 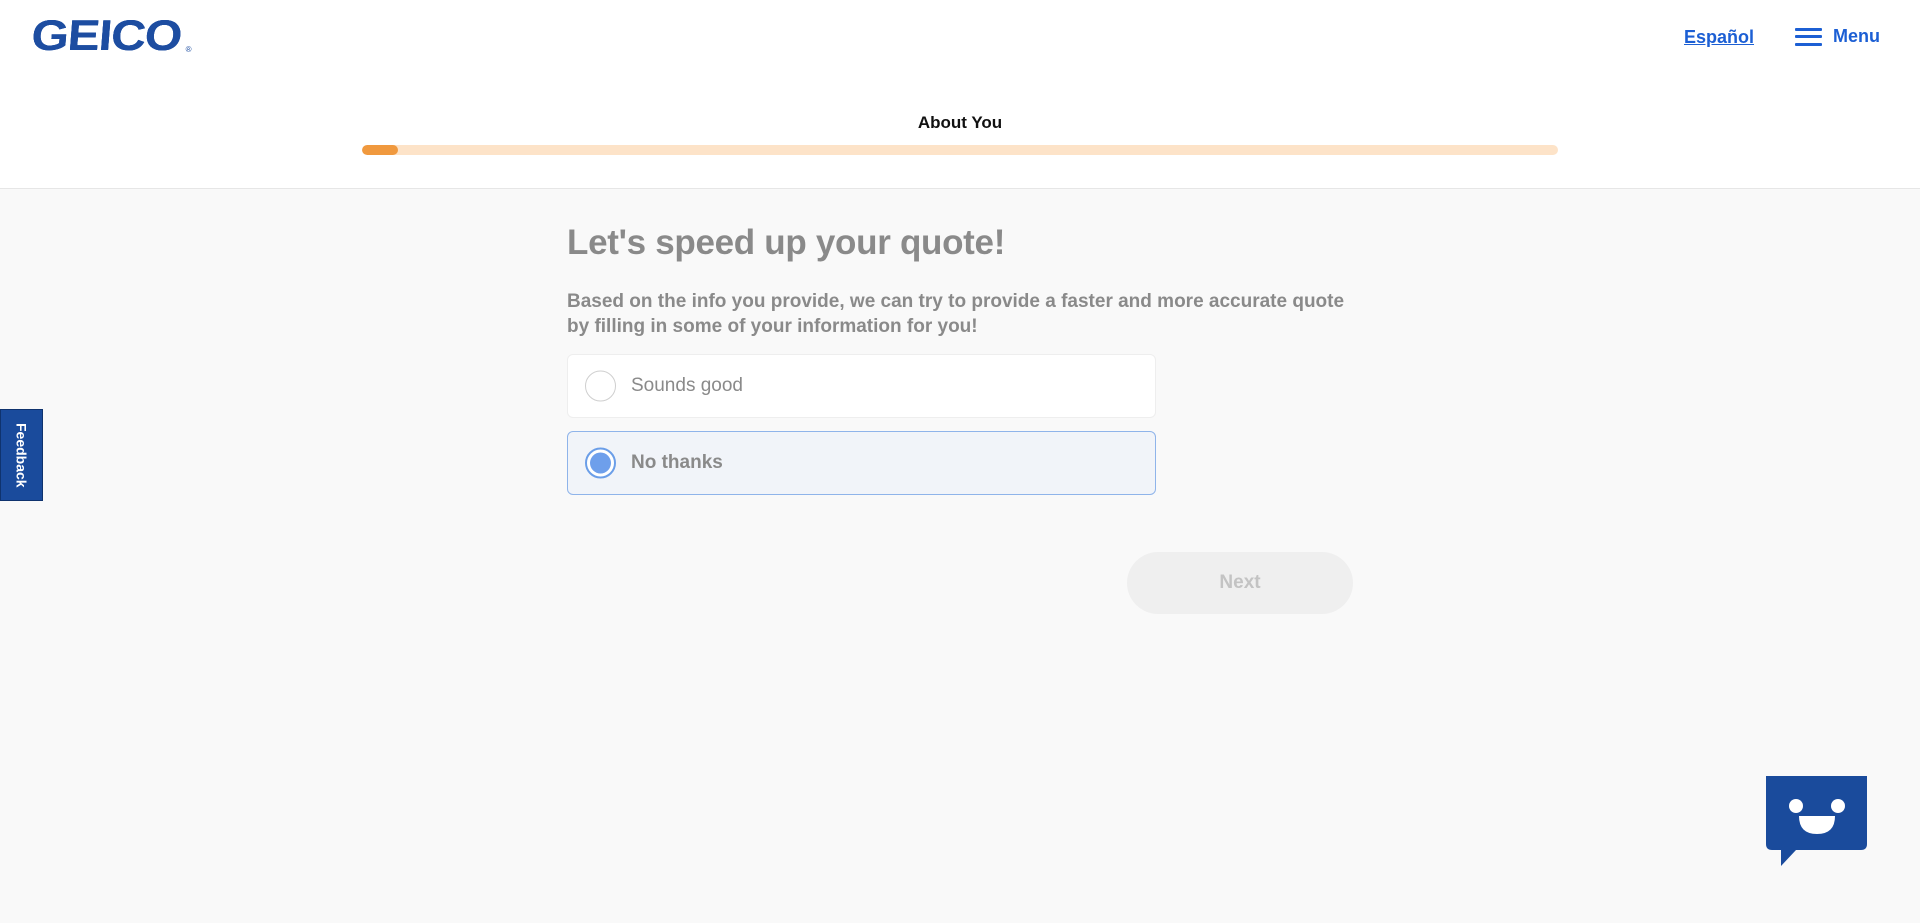 I want to click on step-title: About You, so click(x=960, y=122).